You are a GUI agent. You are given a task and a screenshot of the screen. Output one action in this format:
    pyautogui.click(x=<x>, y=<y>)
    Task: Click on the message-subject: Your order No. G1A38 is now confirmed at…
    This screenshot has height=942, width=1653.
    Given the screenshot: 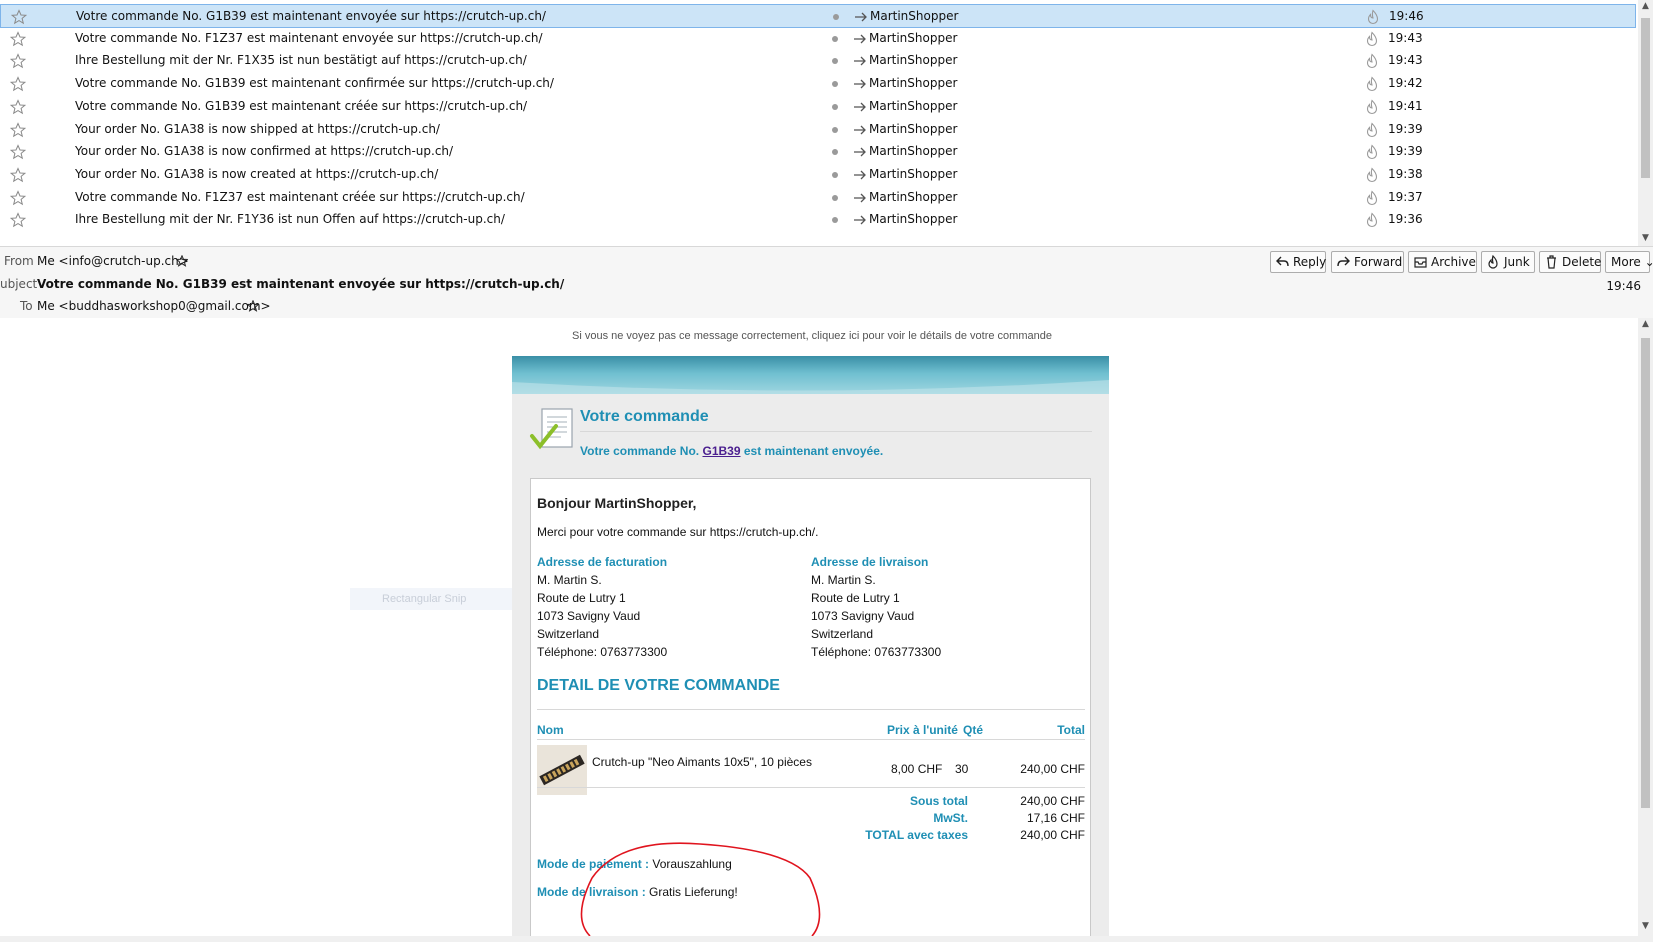 What is the action you would take?
    pyautogui.click(x=264, y=151)
    